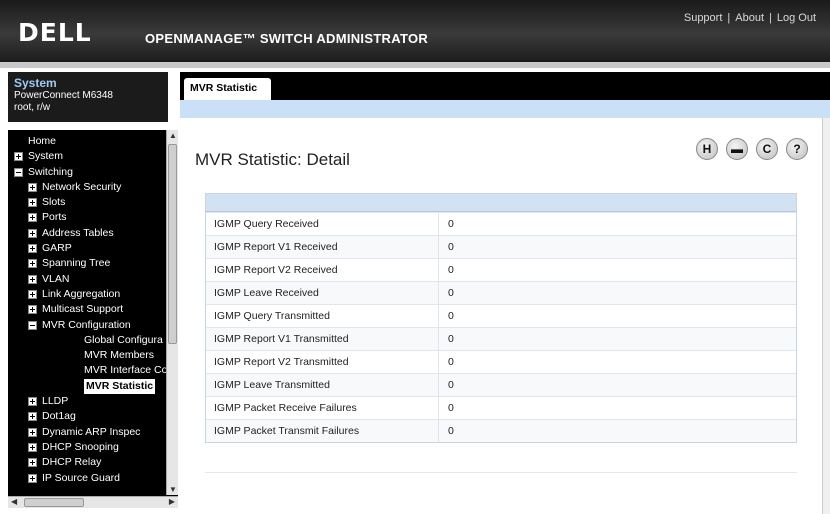  Describe the element at coordinates (87, 386) in the screenshot. I see `nav-item-mvr-statistic: MVR Statistic` at that location.